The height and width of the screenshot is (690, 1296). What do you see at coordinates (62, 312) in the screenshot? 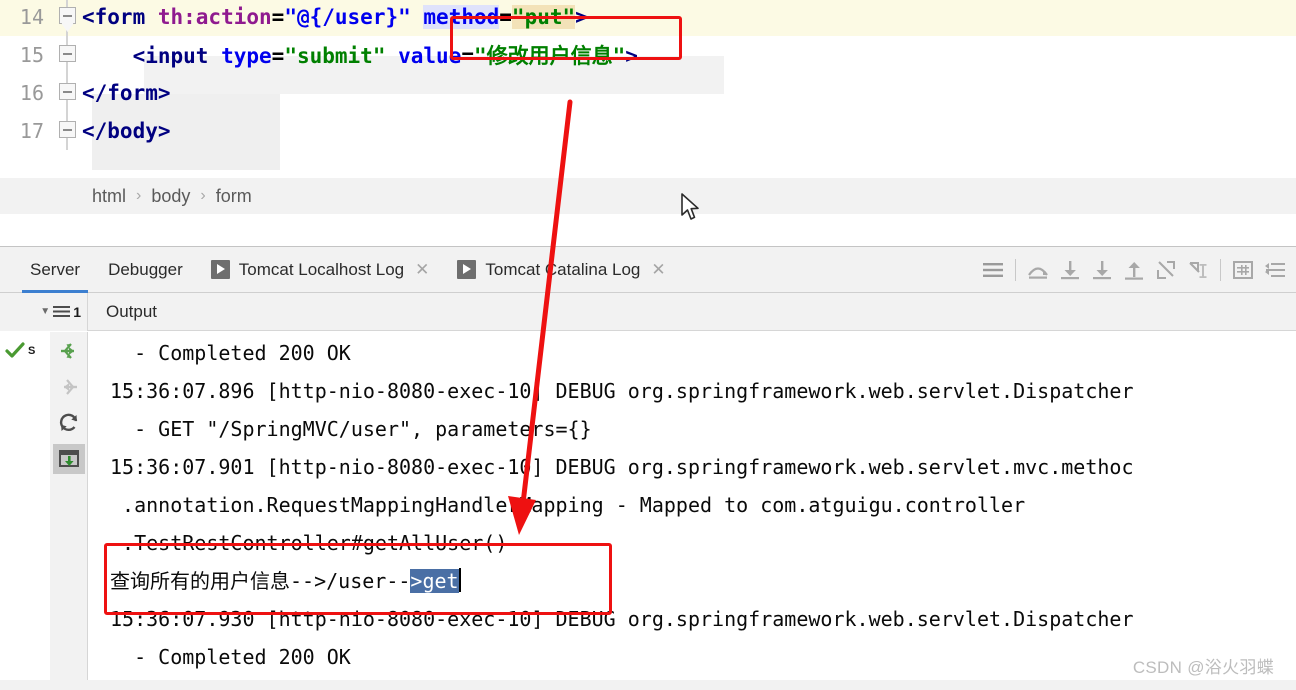
I see `group-lines-icon` at bounding box center [62, 312].